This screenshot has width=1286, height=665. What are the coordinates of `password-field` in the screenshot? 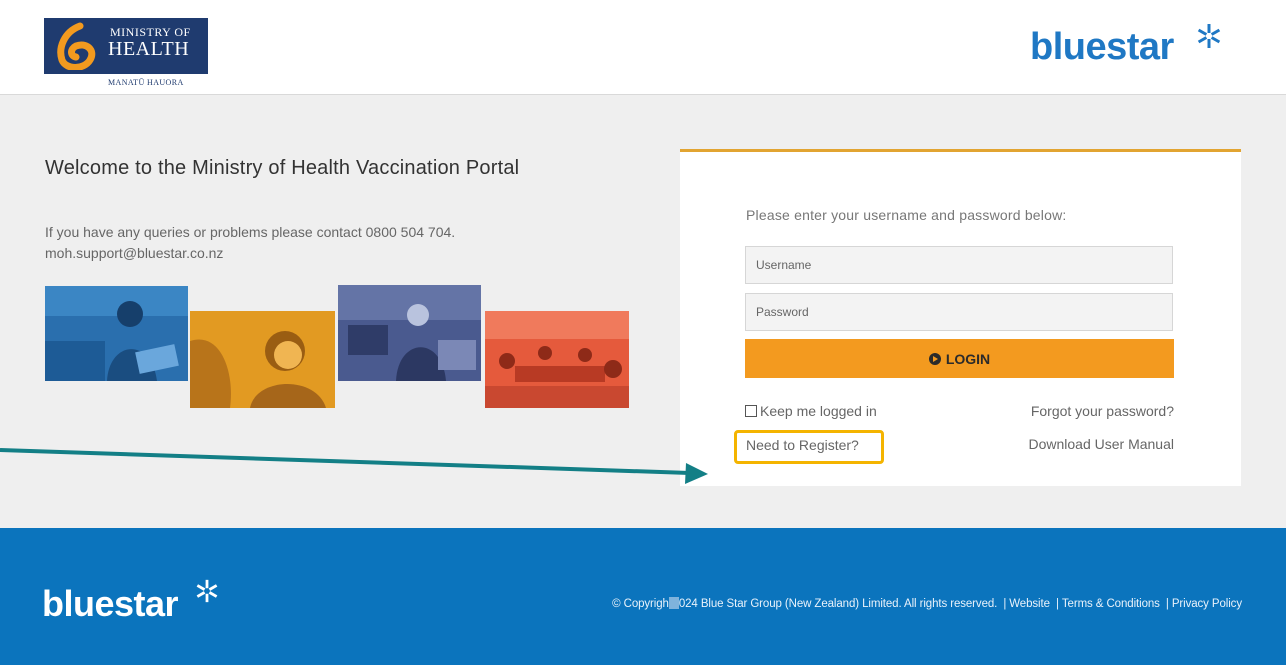 It's located at (959, 312).